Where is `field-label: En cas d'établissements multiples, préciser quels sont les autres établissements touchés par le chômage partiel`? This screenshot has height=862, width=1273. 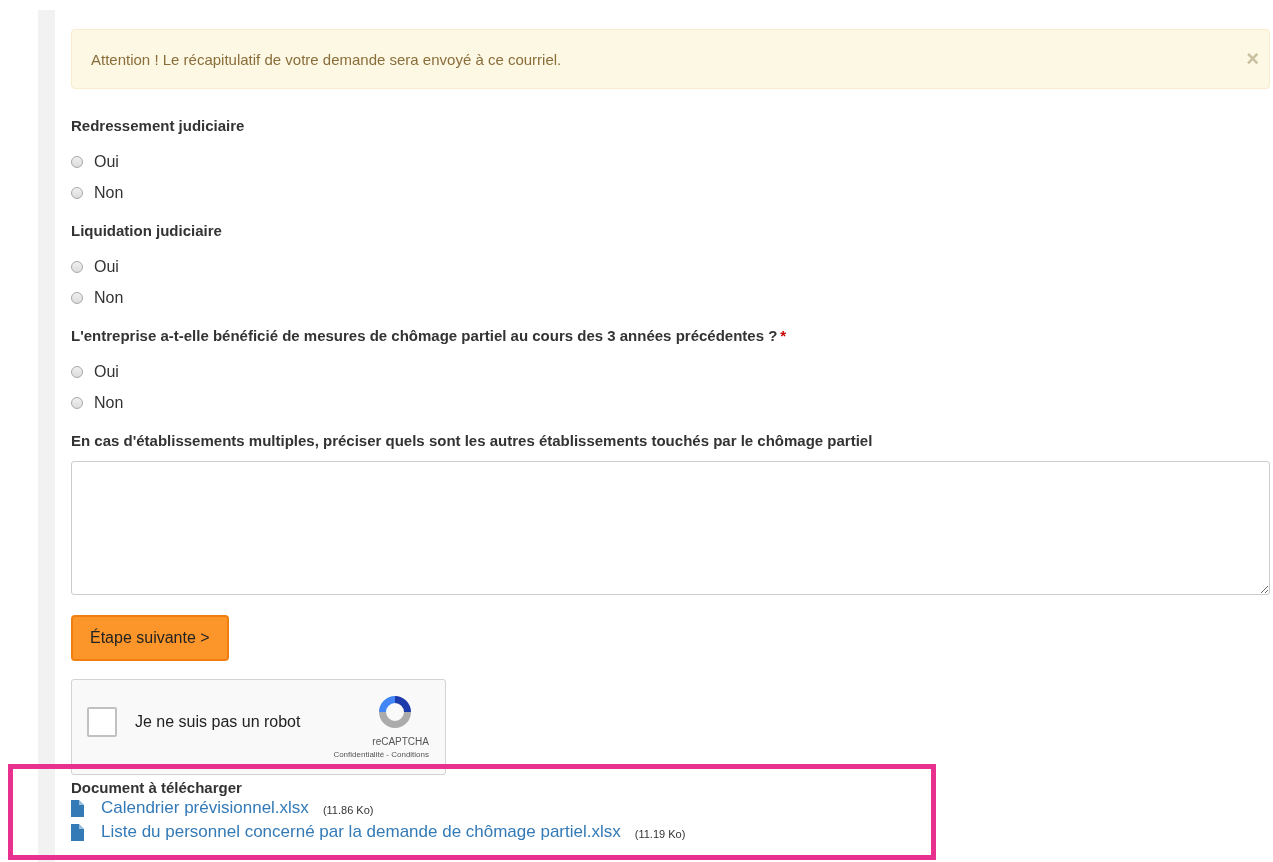
field-label: En cas d'établissements multiples, préciser quels sont les autres établissements touchés par le chômage partiel is located at coordinates (472, 440).